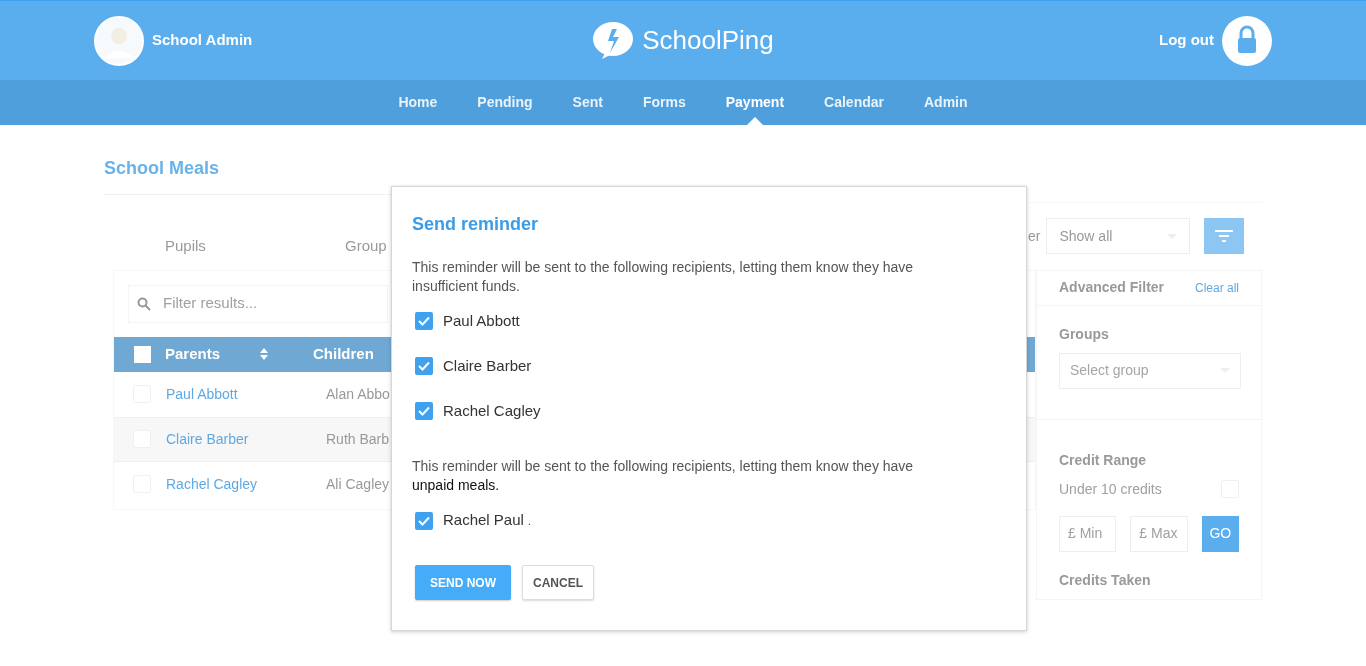  What do you see at coordinates (1186, 40) in the screenshot?
I see `logout-button: Log out` at bounding box center [1186, 40].